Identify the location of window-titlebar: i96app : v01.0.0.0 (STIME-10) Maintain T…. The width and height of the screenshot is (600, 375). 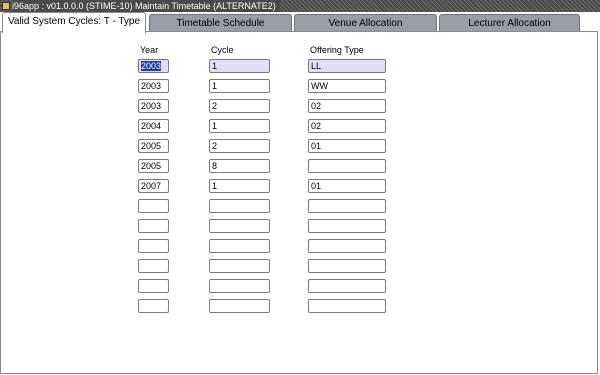
(300, 6).